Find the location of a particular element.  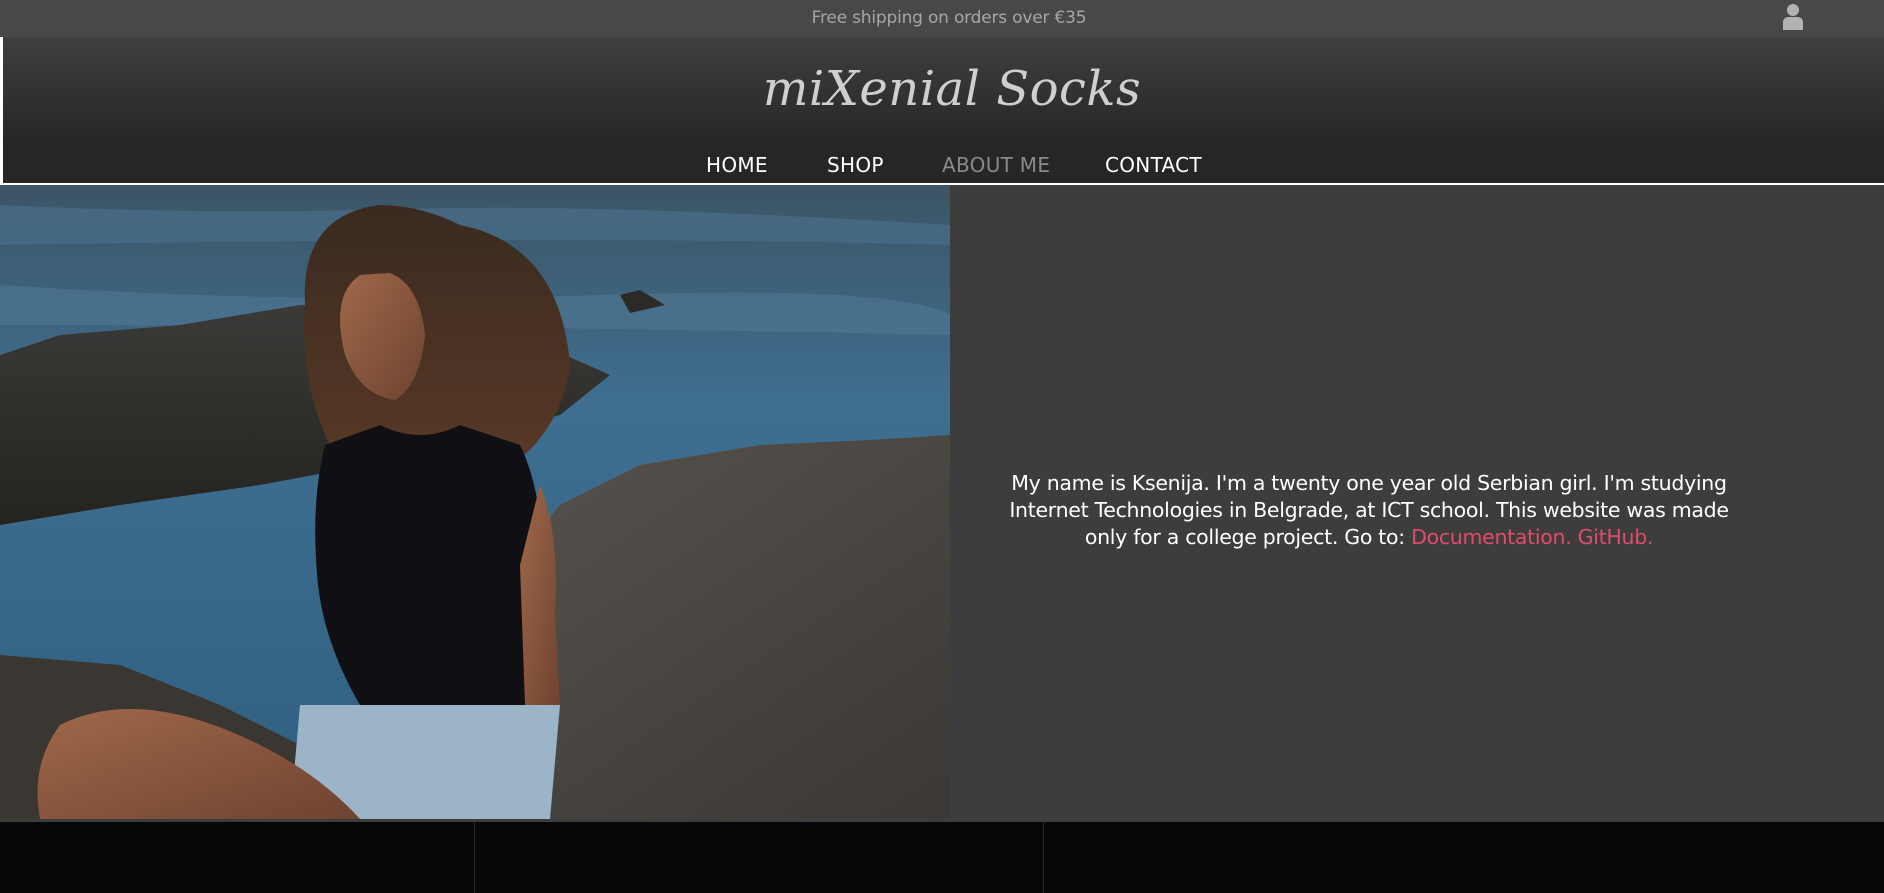

site-logo: miXenial Socks is located at coordinates (943, 89).